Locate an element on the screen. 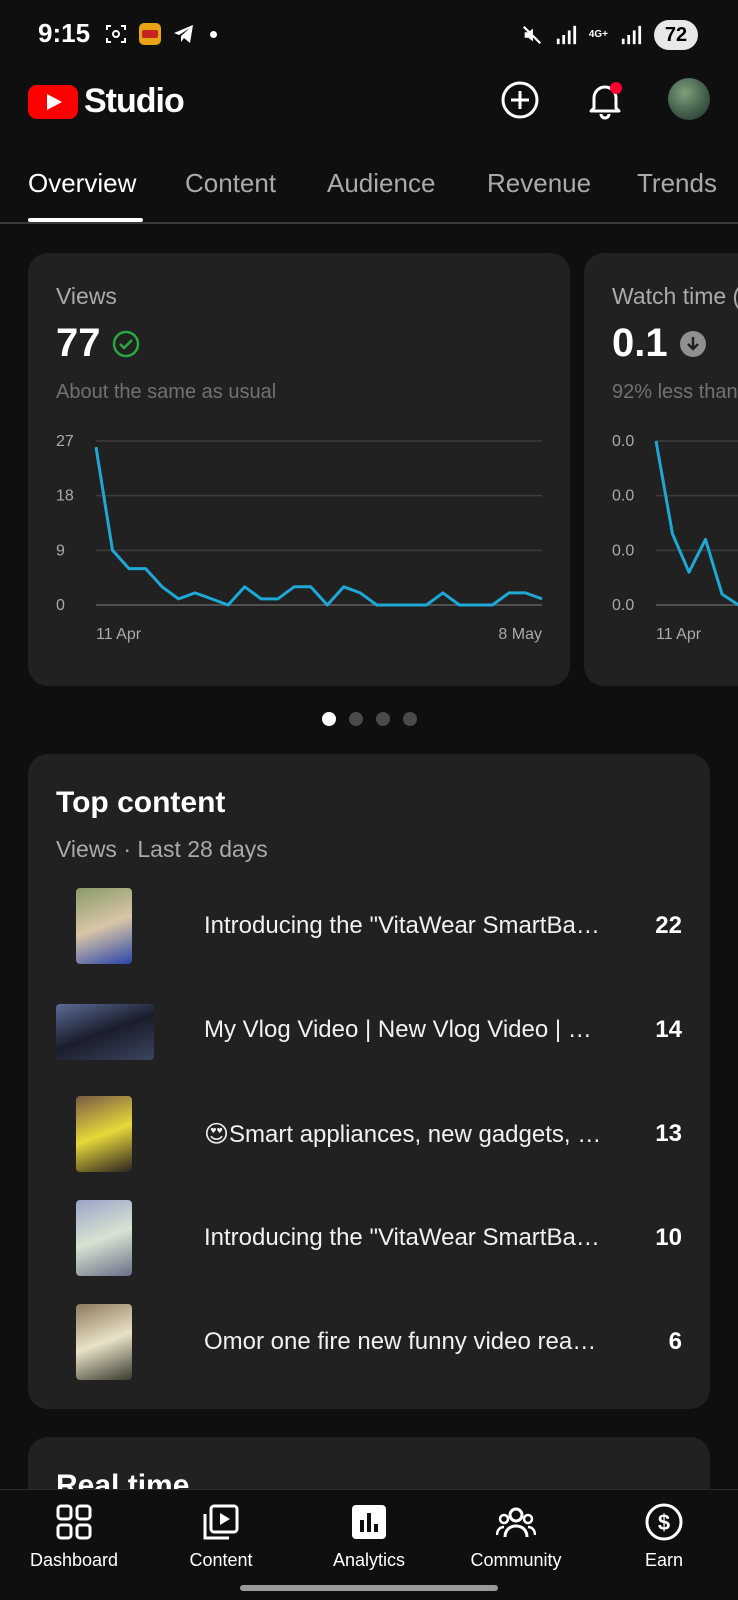  nav-community: Community is located at coordinates (516, 1536).